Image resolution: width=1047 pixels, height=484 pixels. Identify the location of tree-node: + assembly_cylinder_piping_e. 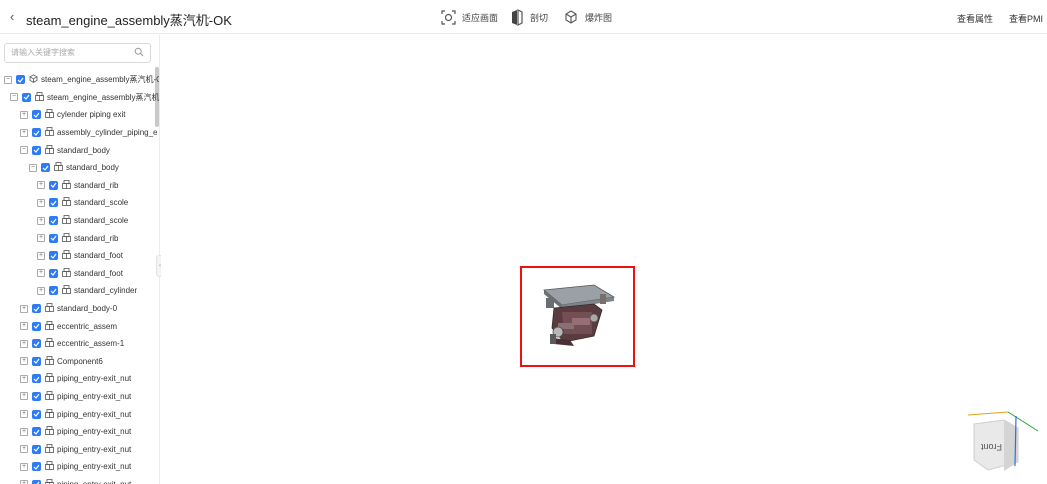
(79, 133).